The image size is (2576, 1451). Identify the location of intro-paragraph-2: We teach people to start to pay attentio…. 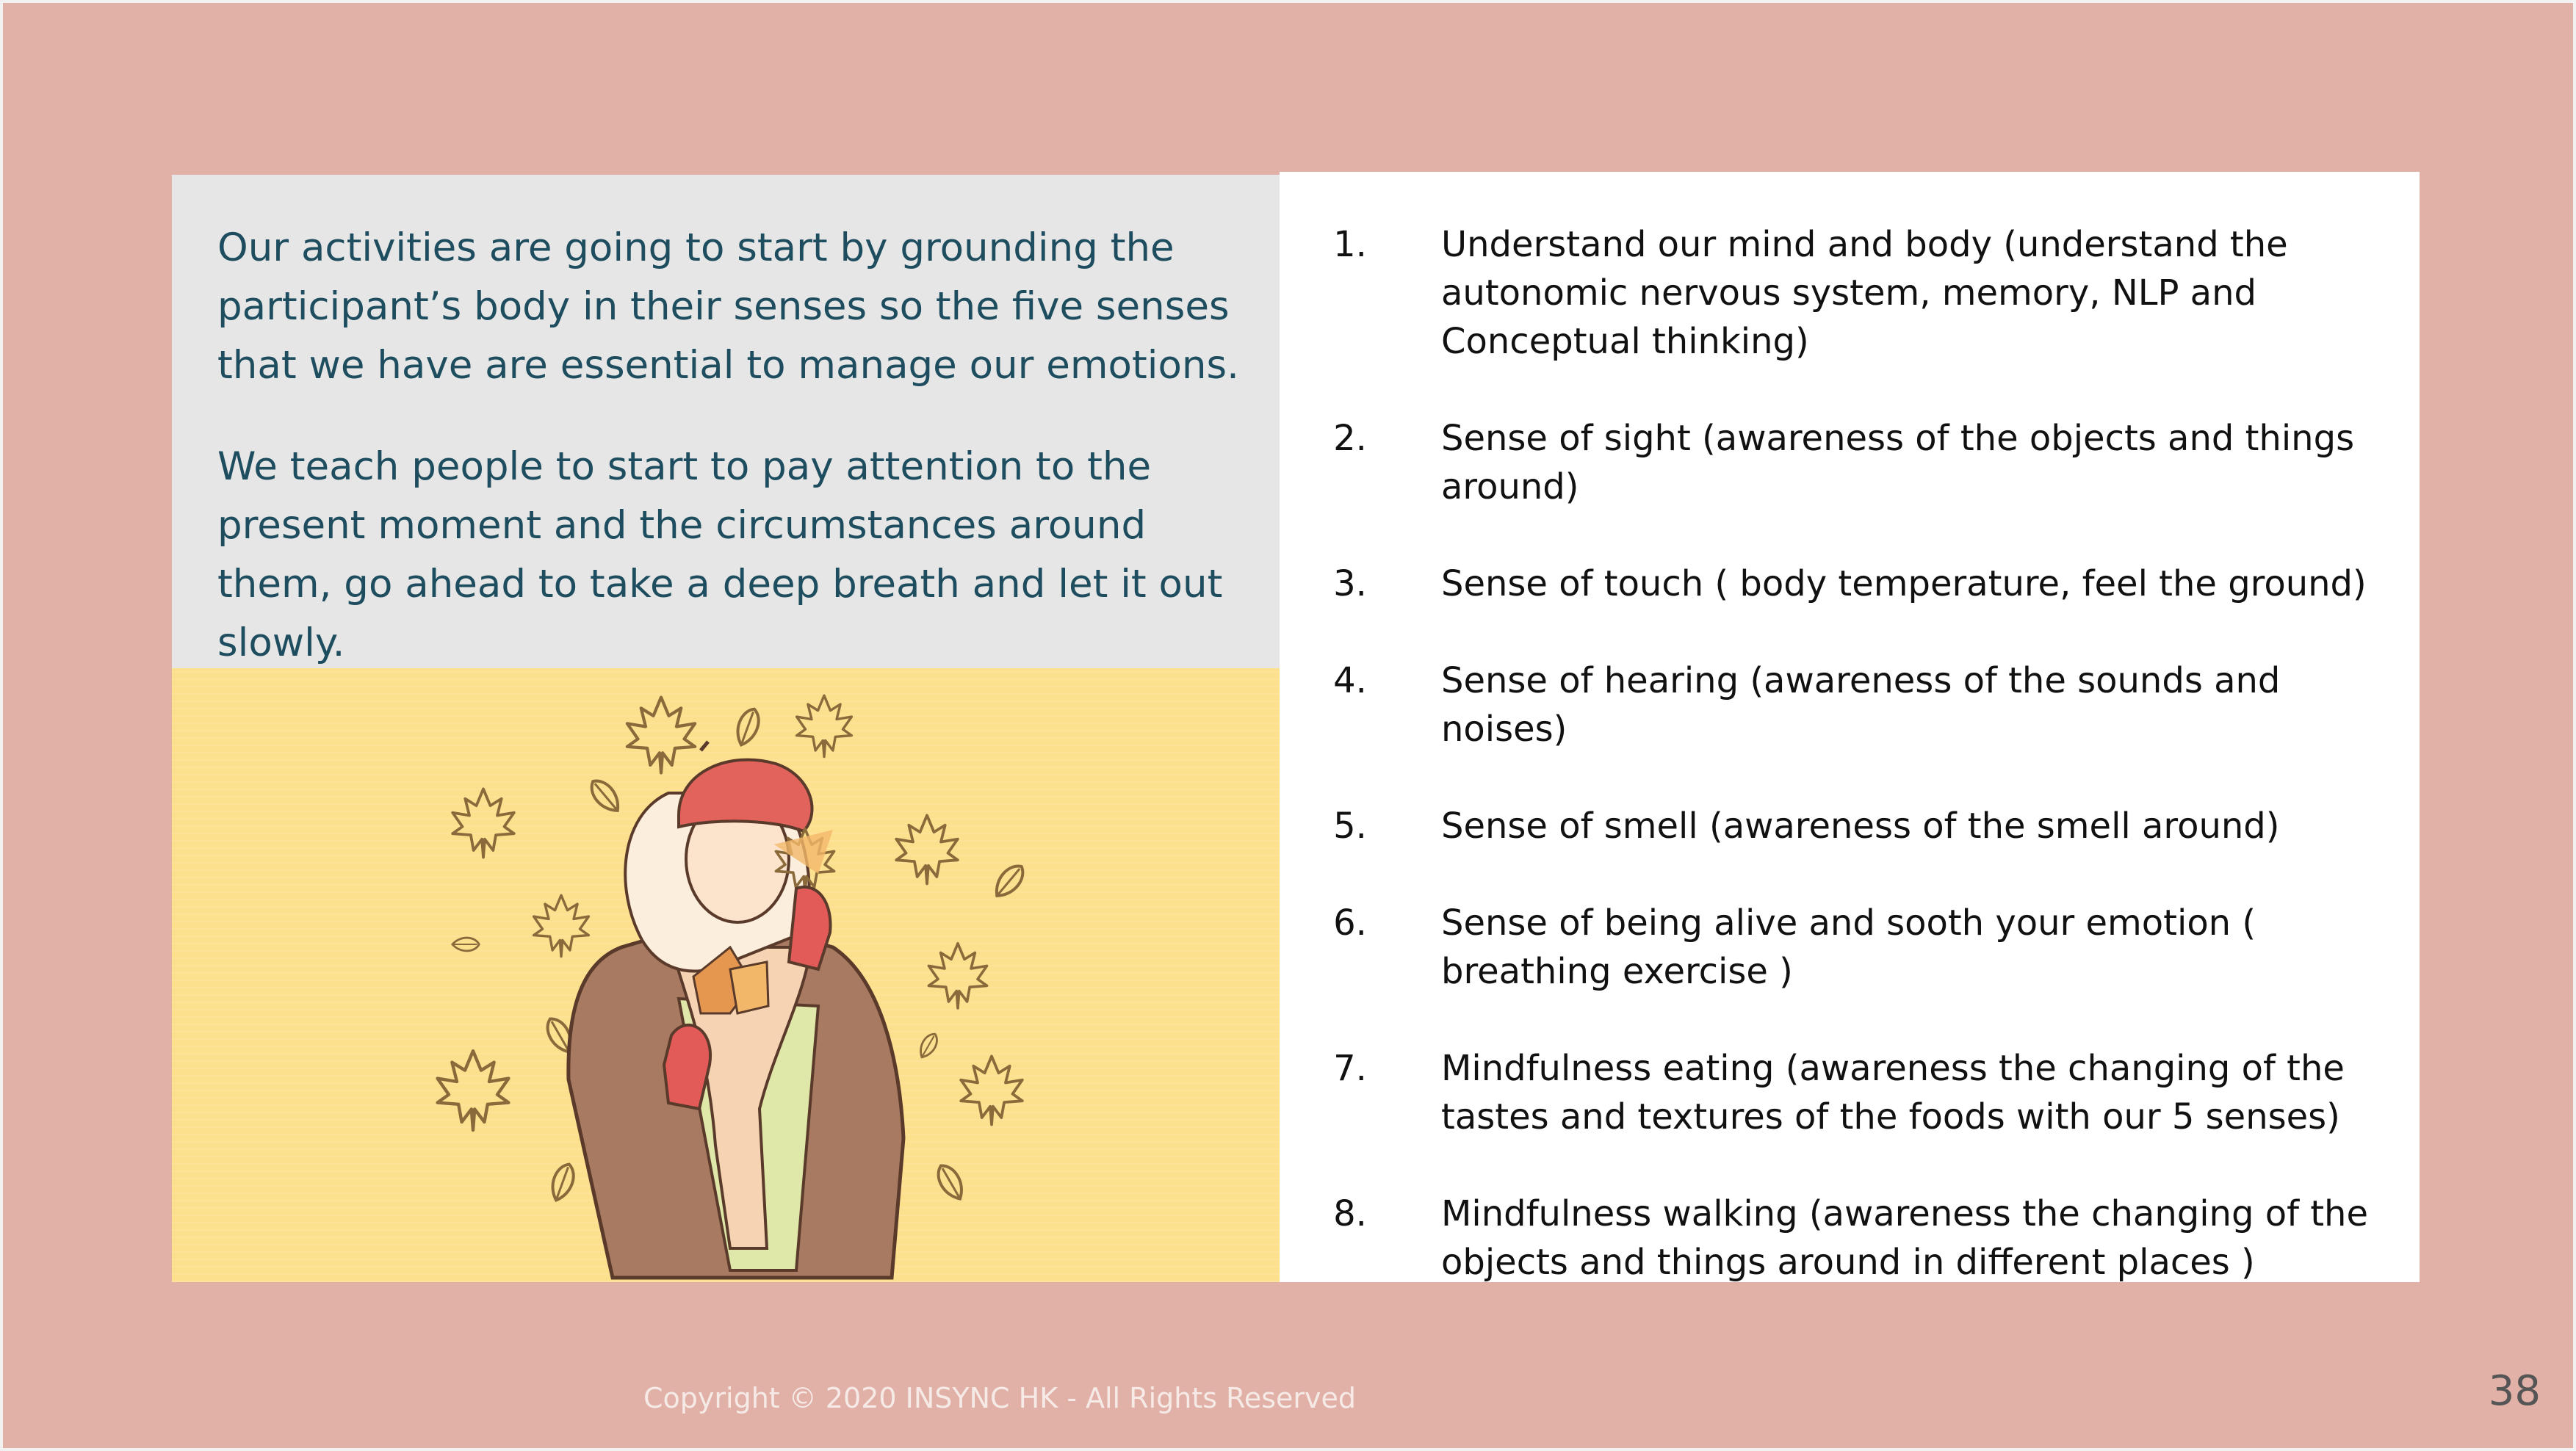
(720, 554).